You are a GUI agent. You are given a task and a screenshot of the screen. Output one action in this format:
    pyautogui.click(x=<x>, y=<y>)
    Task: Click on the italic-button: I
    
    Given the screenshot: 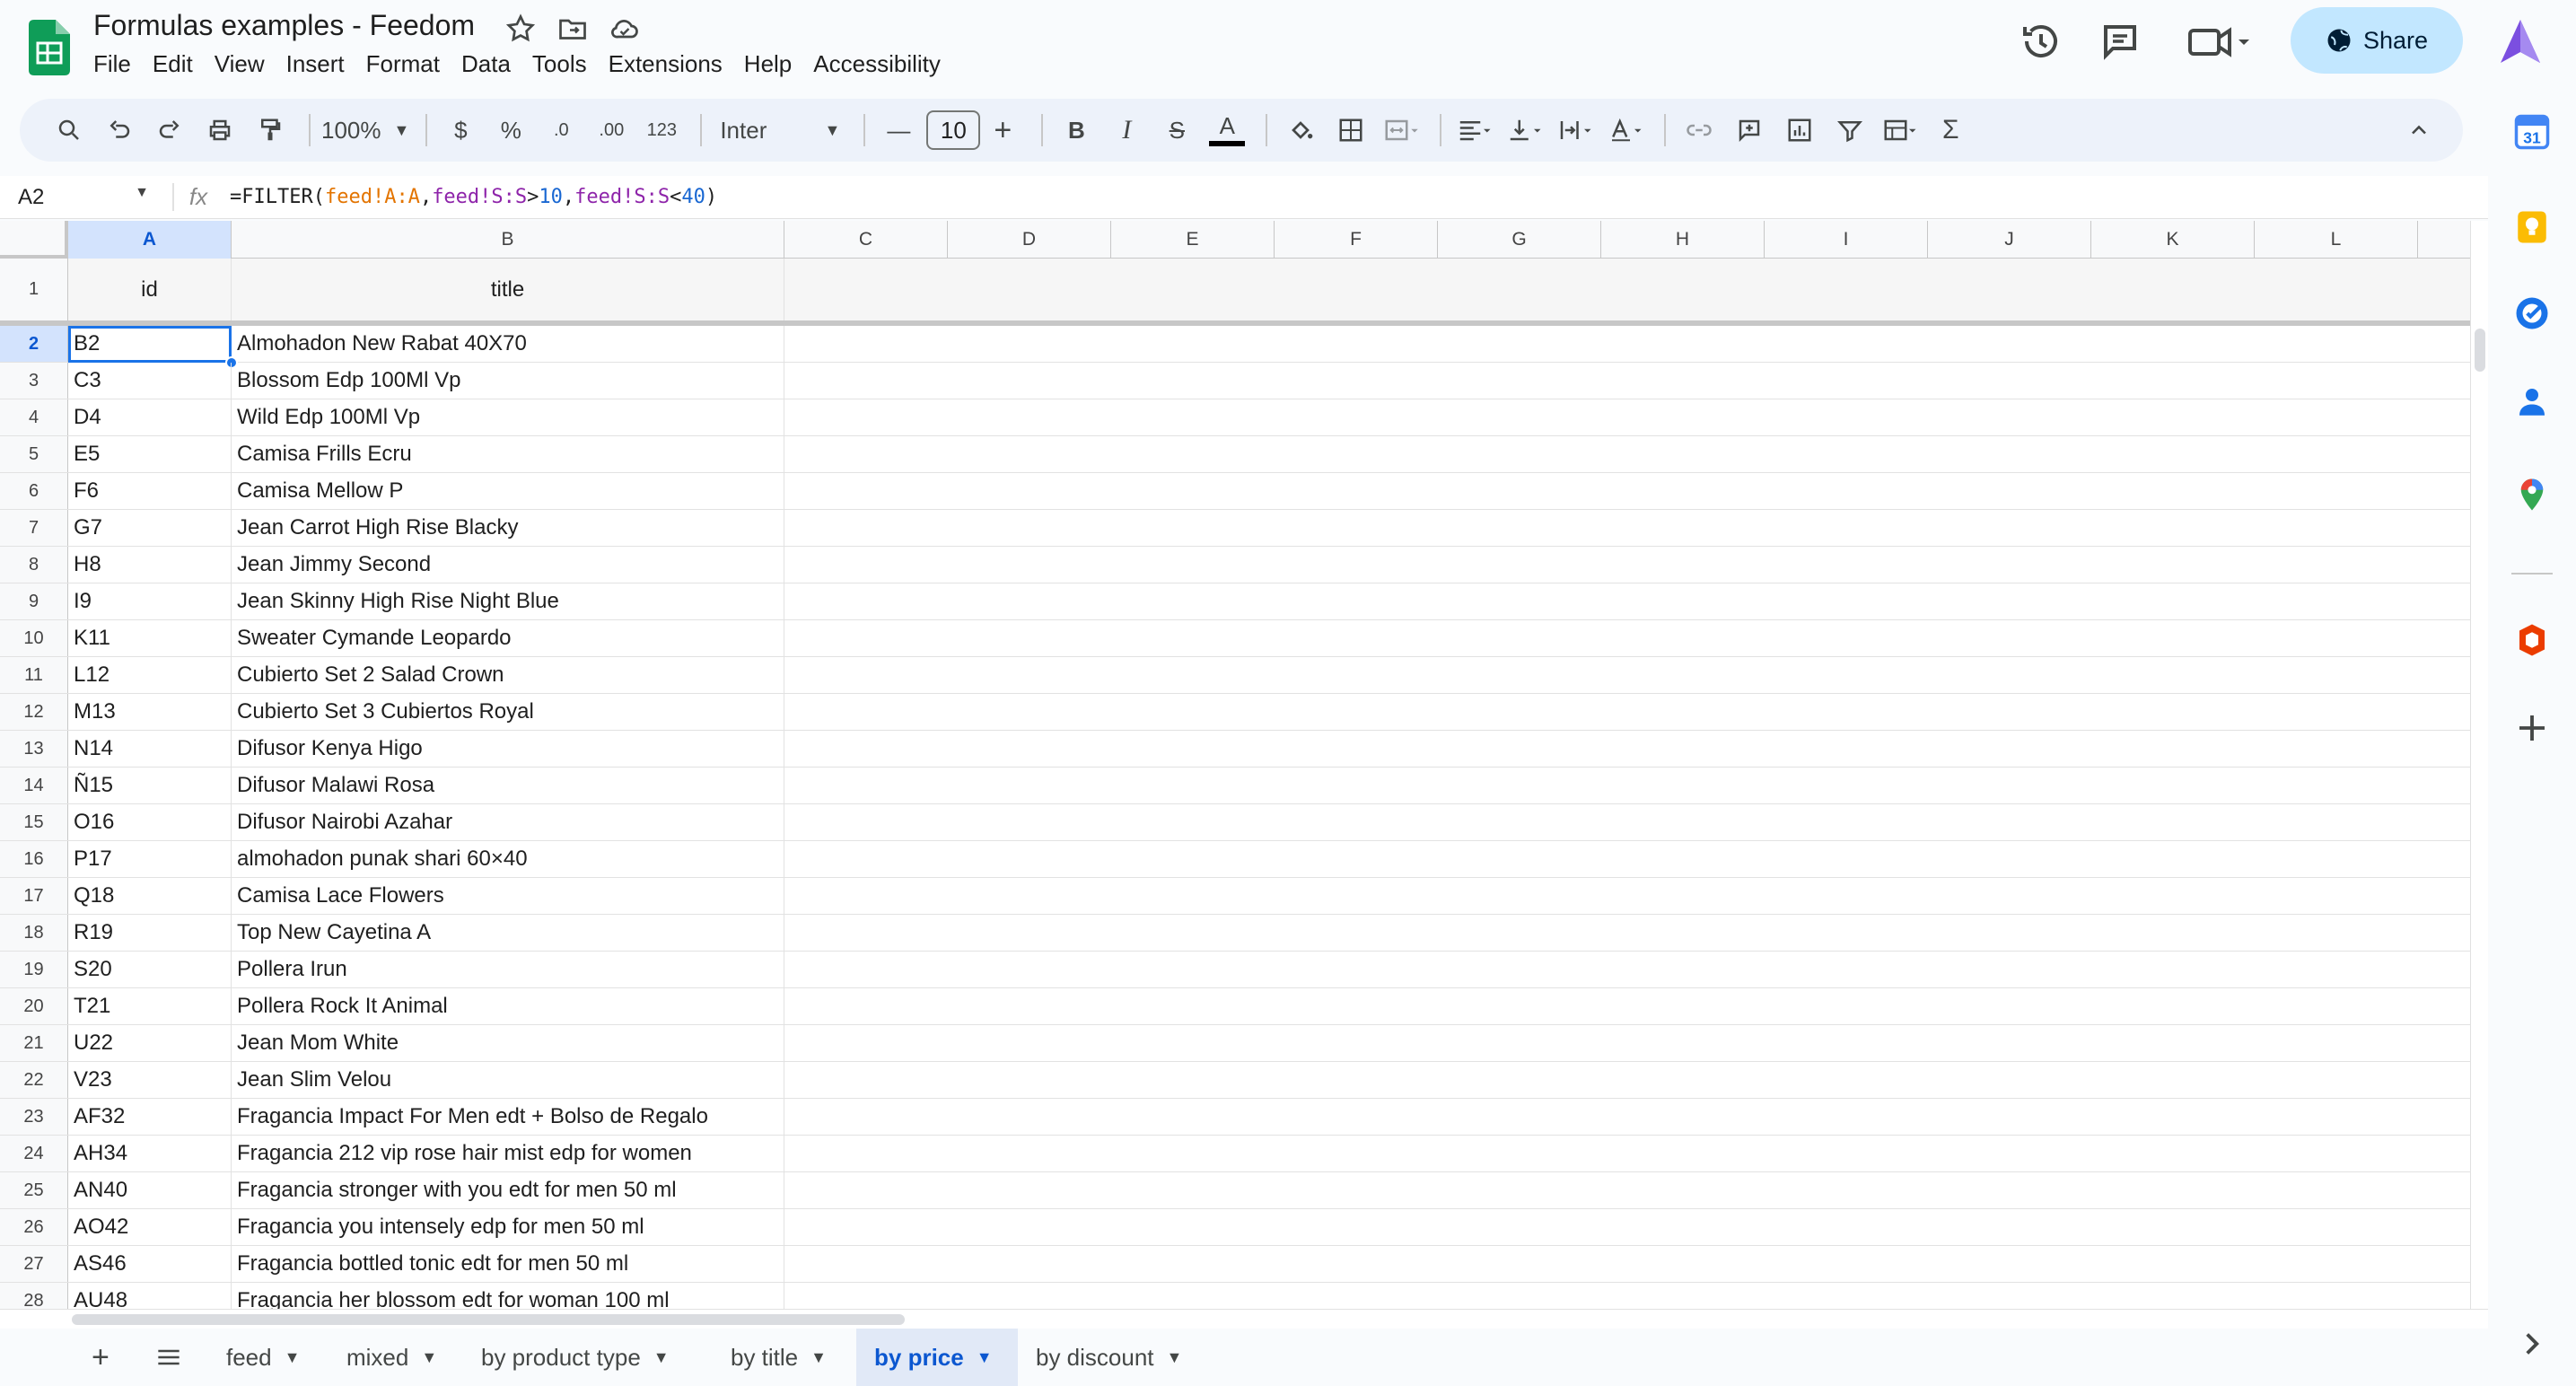 What is the action you would take?
    pyautogui.click(x=1126, y=131)
    